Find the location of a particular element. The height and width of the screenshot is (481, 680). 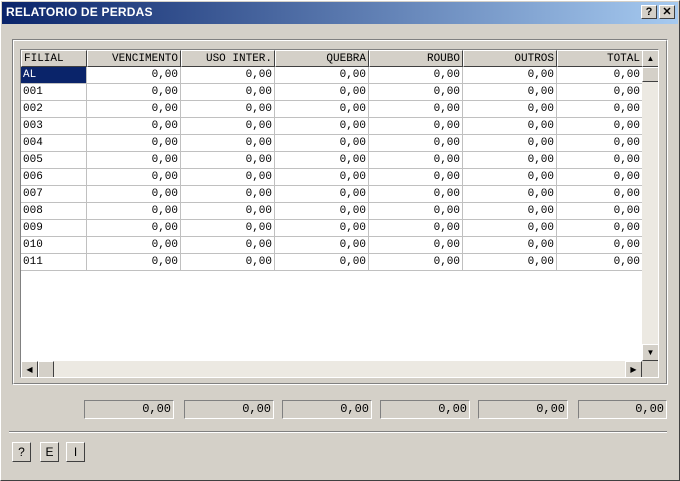

scroll-up-icon: ▲ is located at coordinates (650, 58).